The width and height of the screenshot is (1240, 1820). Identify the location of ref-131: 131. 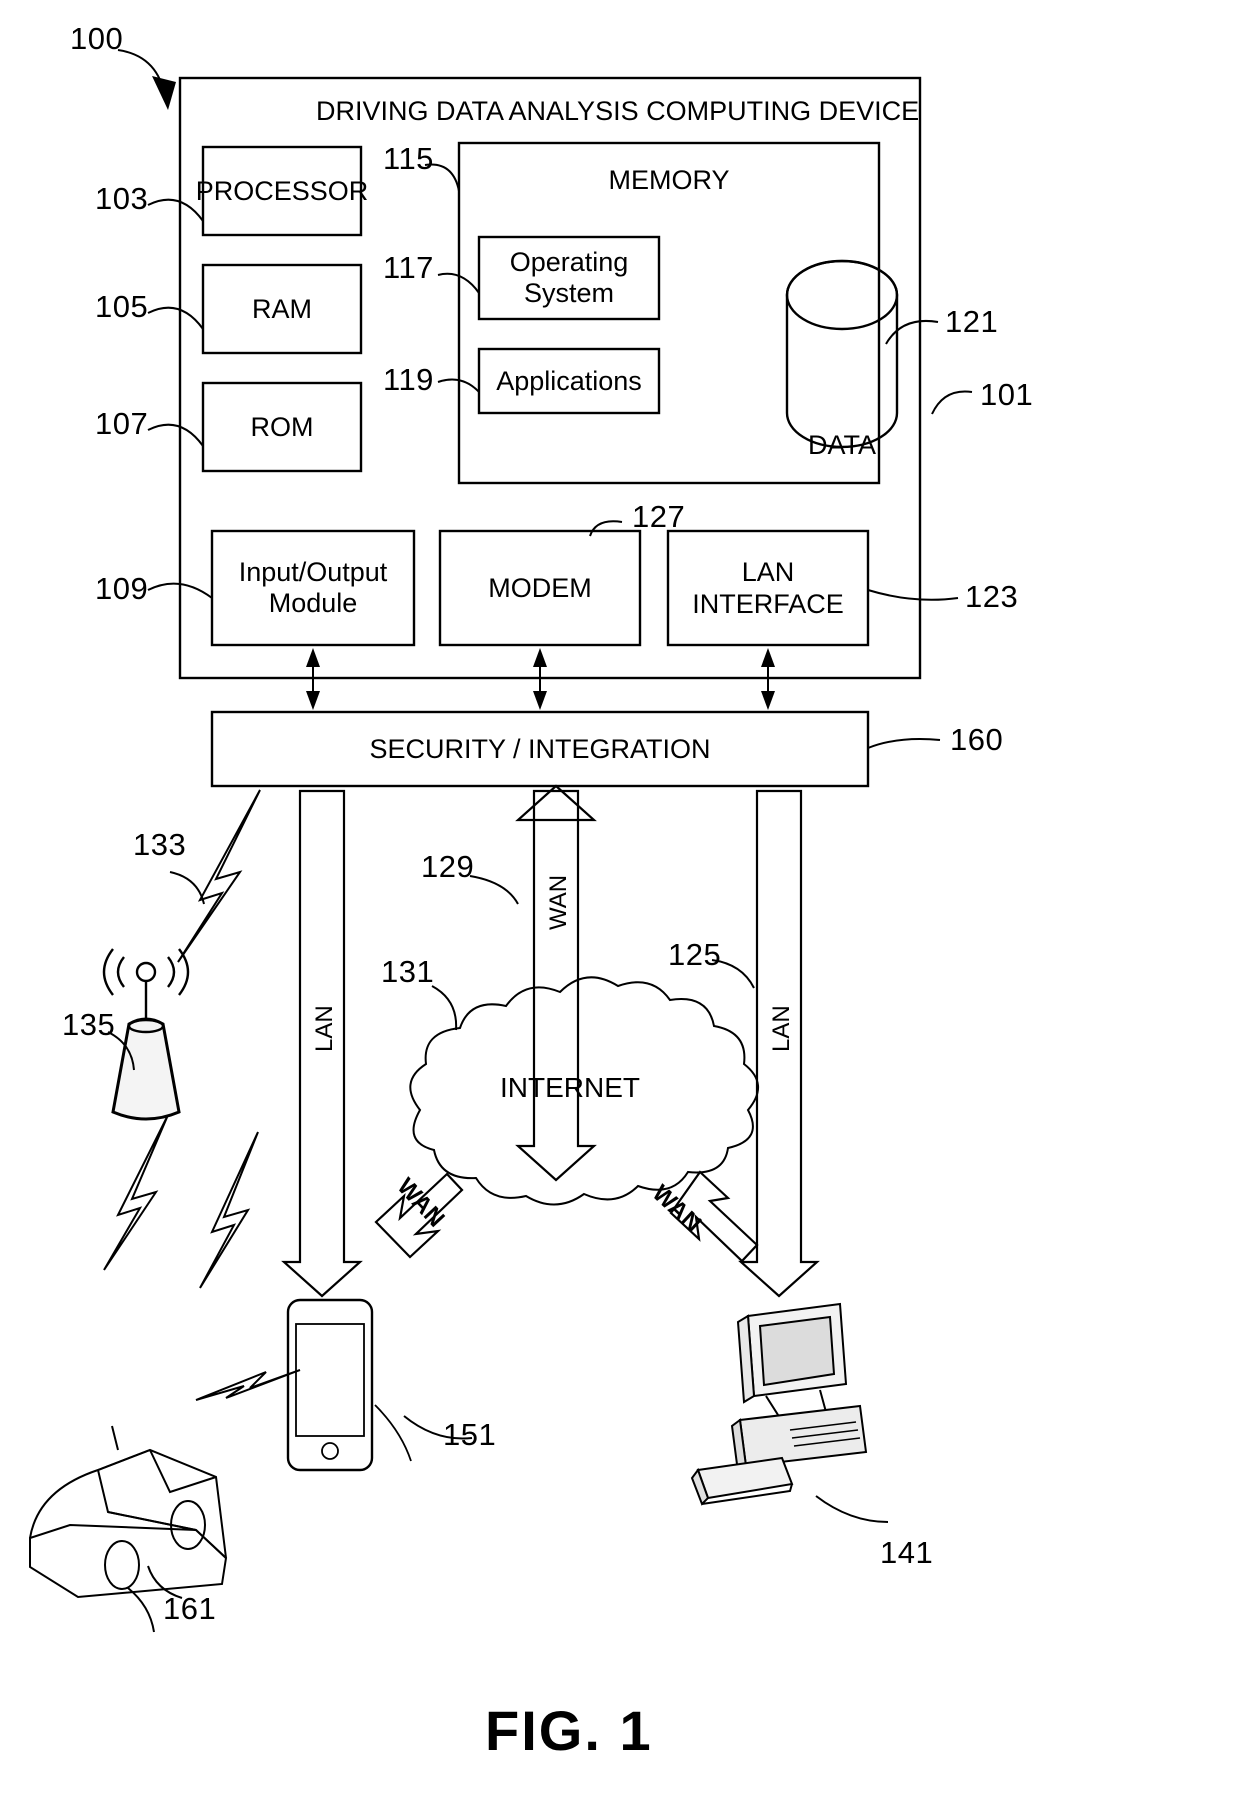
(408, 971).